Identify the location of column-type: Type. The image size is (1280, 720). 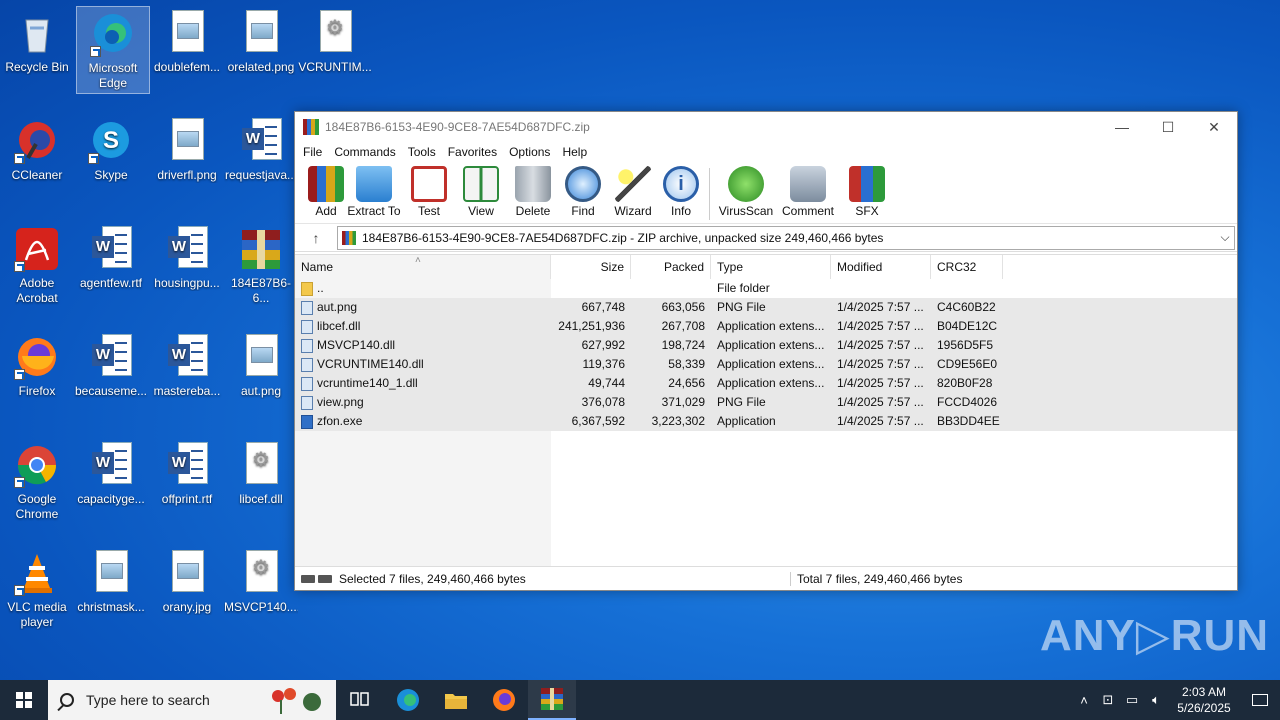
(771, 267).